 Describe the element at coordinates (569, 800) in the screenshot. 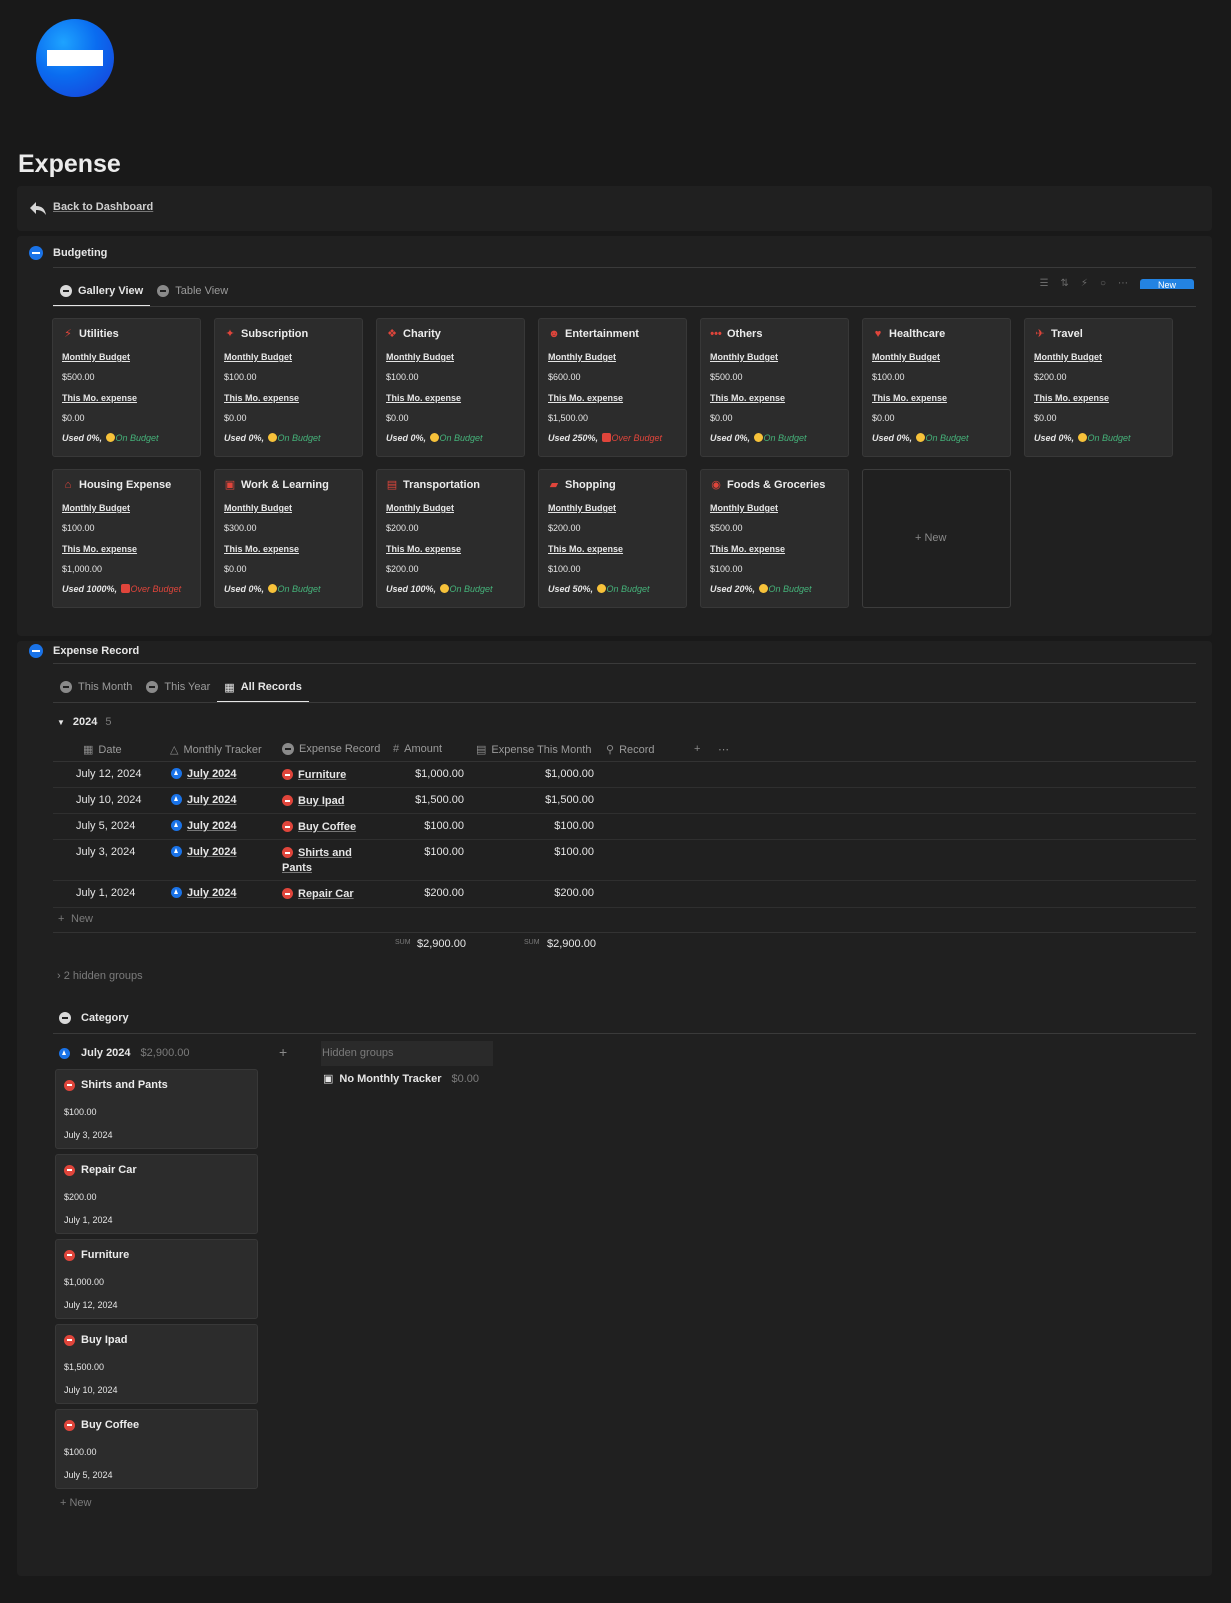

I see `month-cell: $1,500.00` at that location.